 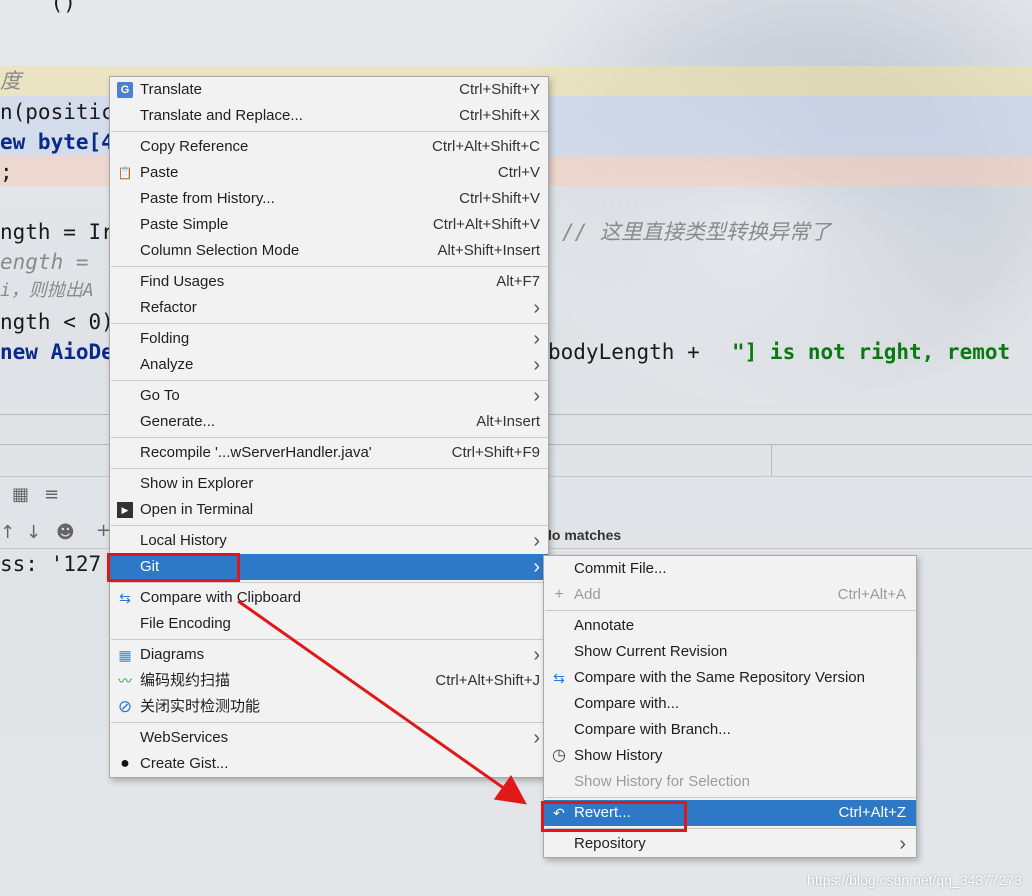 I want to click on menu-item-add: + Add Ctrl+Alt+A, so click(x=730, y=595).